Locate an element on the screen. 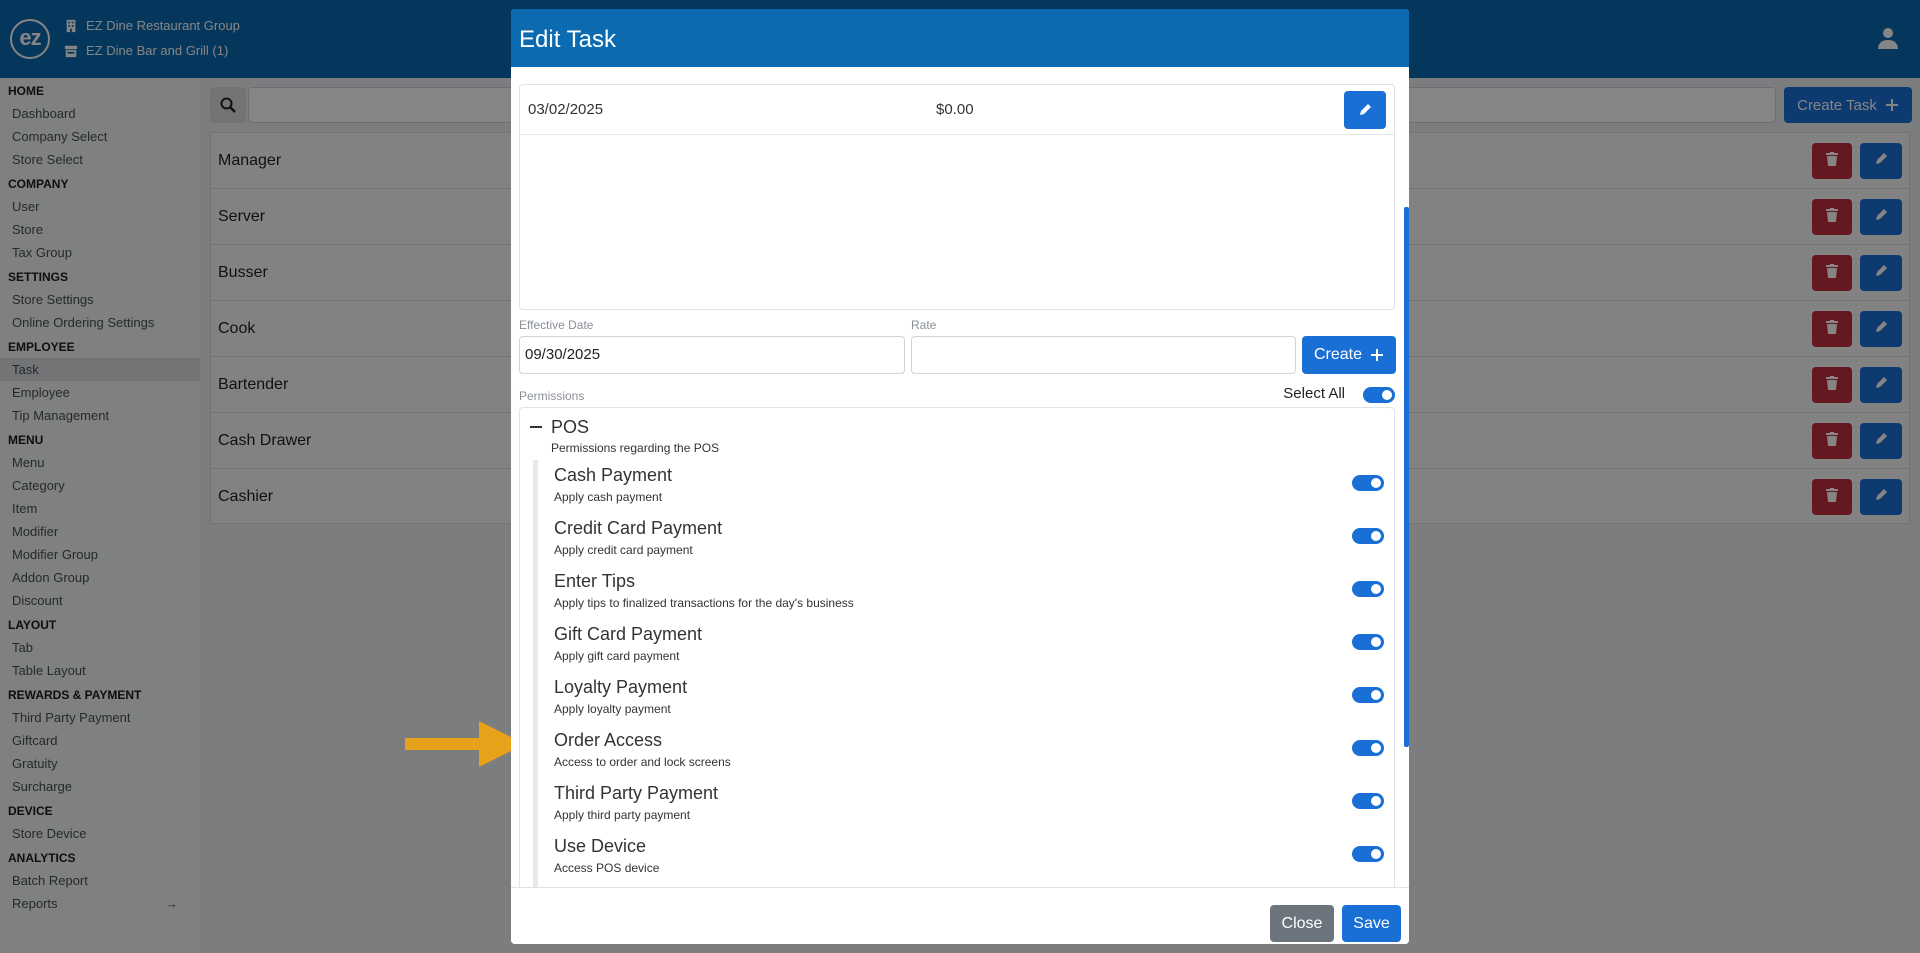 This screenshot has height=953, width=1920. permission-name: Gift Card Payment is located at coordinates (628, 634).